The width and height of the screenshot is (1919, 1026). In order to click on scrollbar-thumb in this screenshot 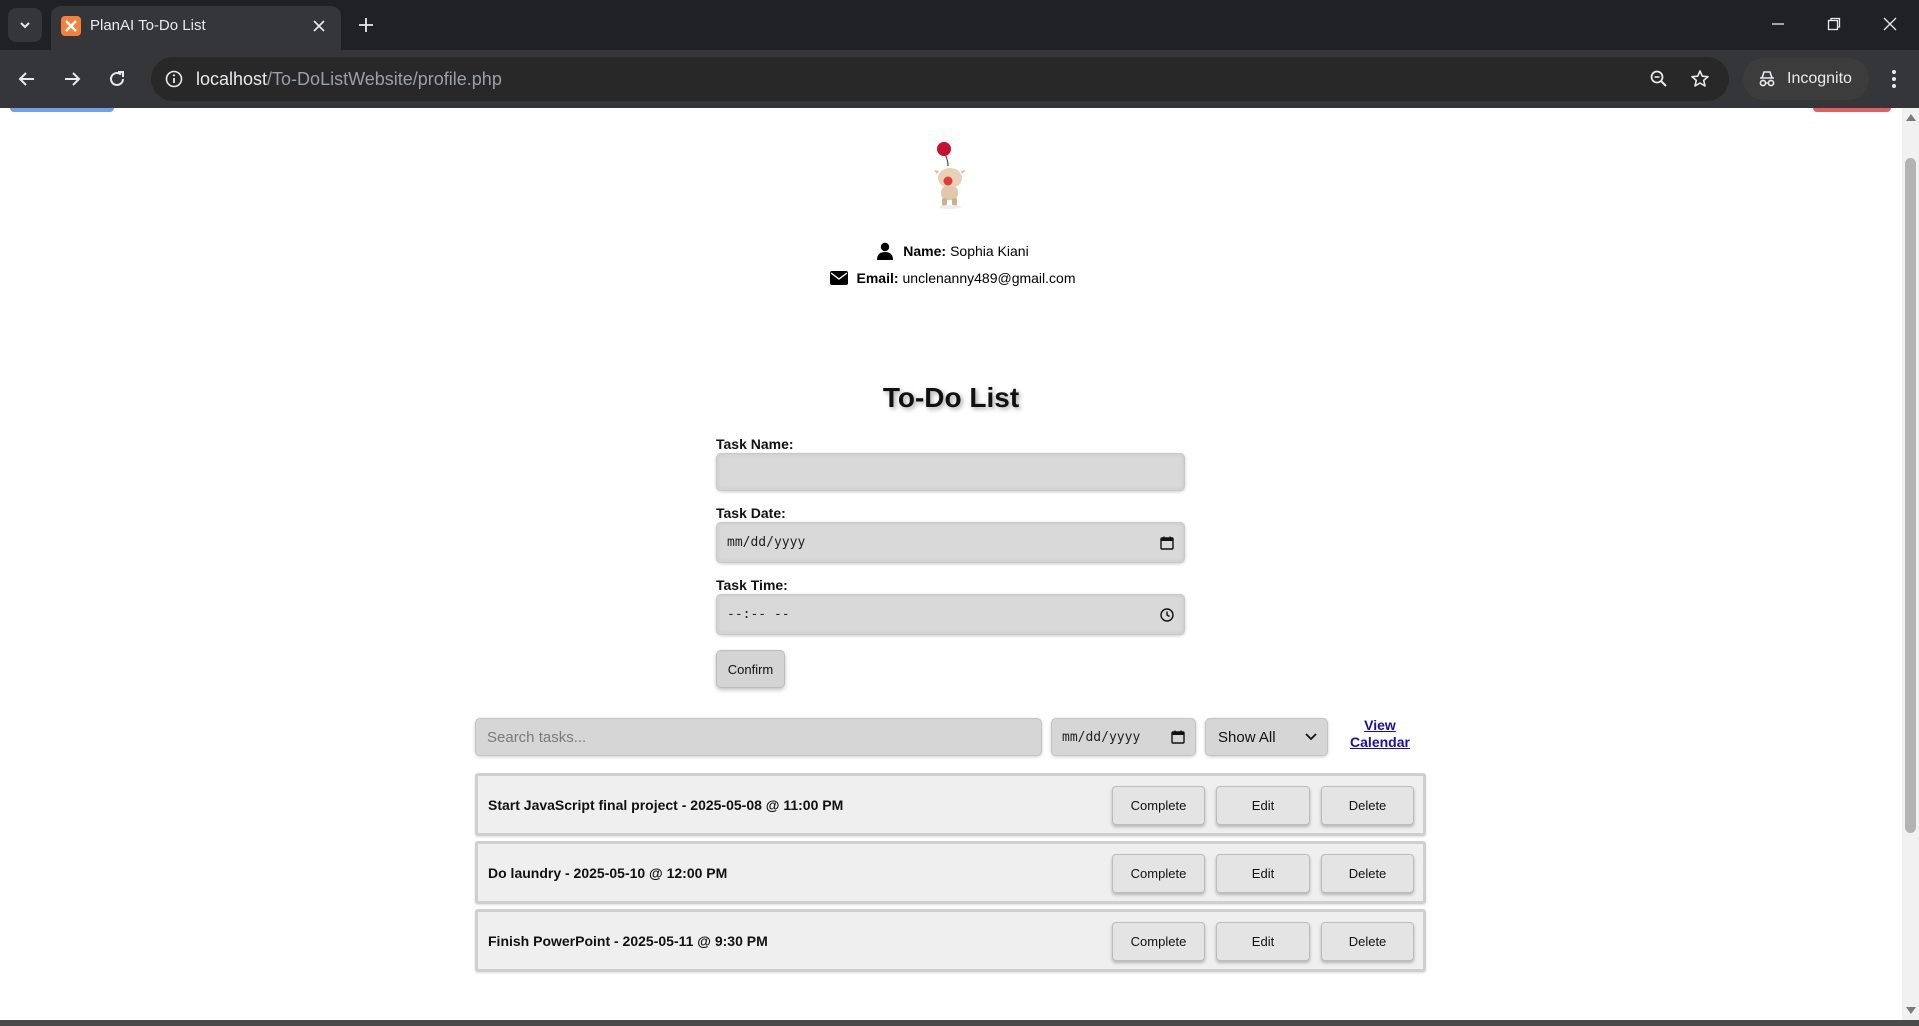, I will do `click(1910, 495)`.